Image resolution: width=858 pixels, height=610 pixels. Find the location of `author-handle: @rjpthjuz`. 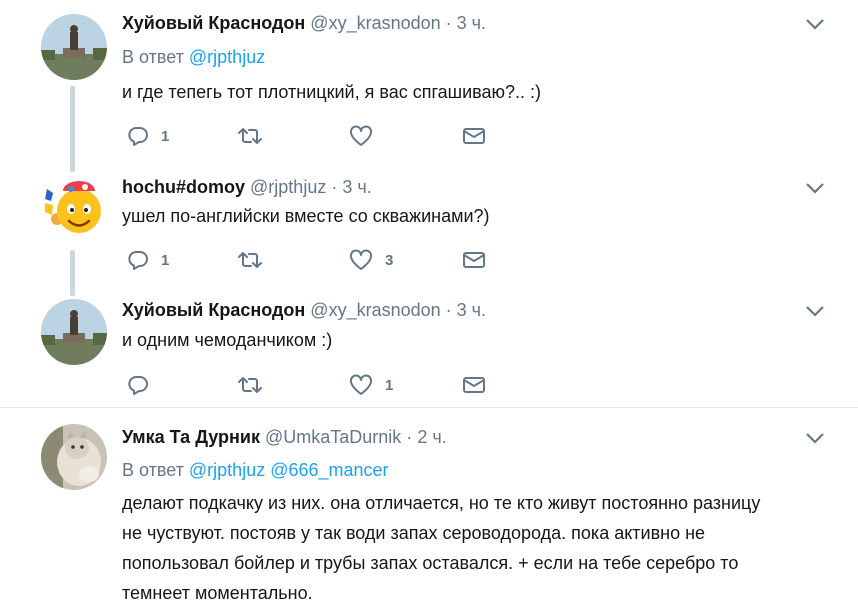

author-handle: @rjpthjuz is located at coordinates (288, 187).